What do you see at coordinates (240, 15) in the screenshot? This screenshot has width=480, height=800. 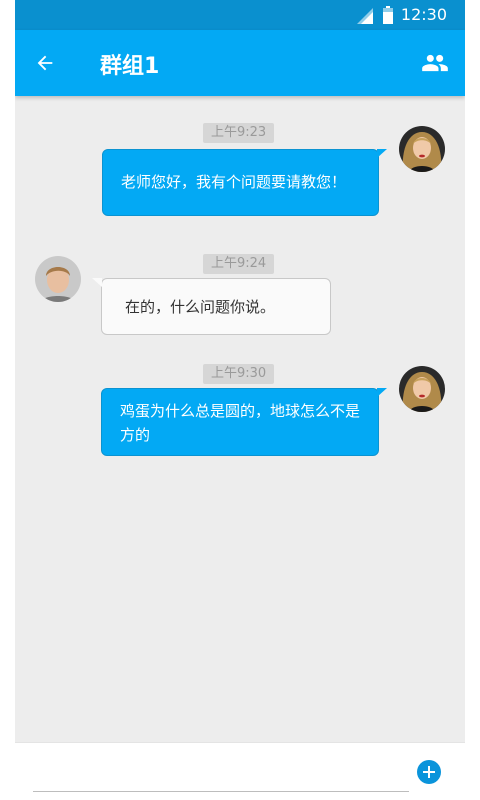 I see `status-bar: 12:30` at bounding box center [240, 15].